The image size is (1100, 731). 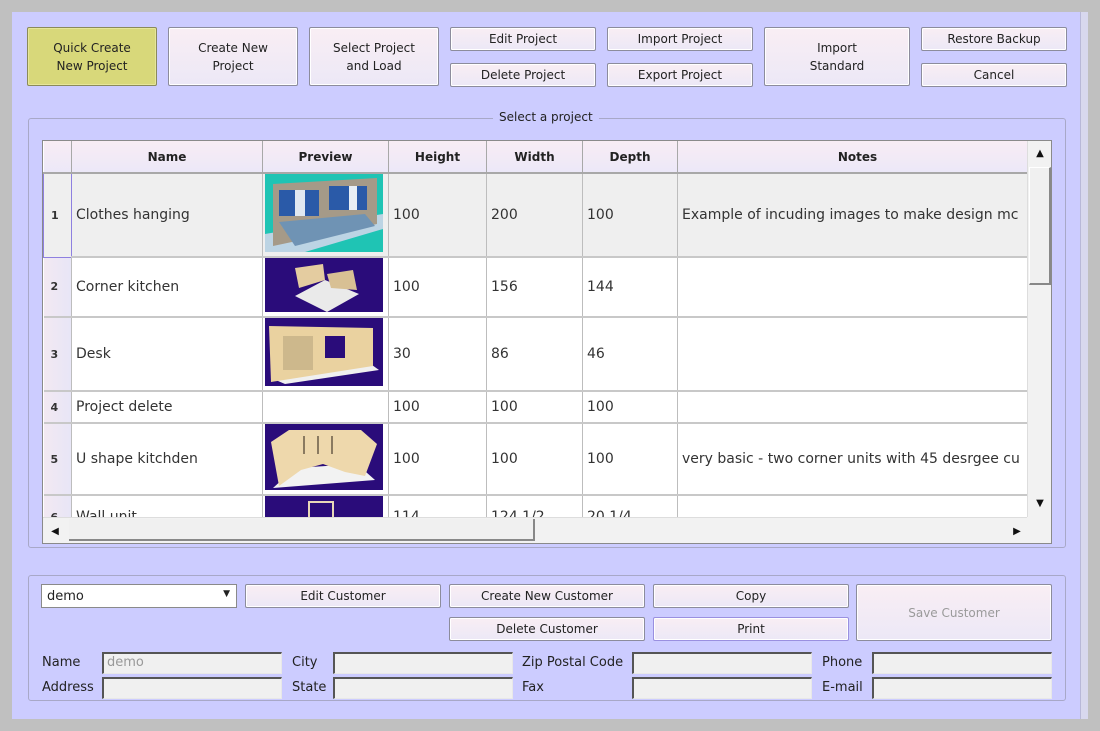 What do you see at coordinates (751, 596) in the screenshot?
I see `copy-customer-button: Copy` at bounding box center [751, 596].